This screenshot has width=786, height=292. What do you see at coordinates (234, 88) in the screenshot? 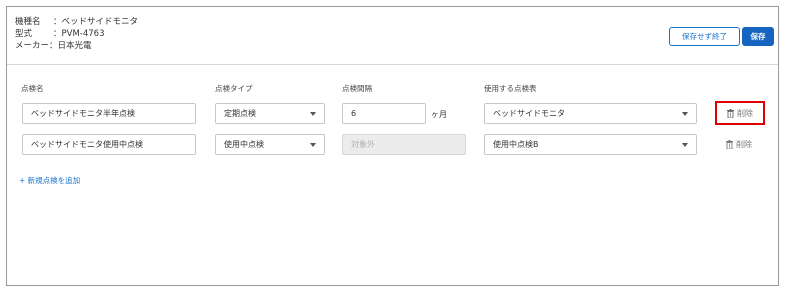
I see `column-header-type: 点検タイプ` at bounding box center [234, 88].